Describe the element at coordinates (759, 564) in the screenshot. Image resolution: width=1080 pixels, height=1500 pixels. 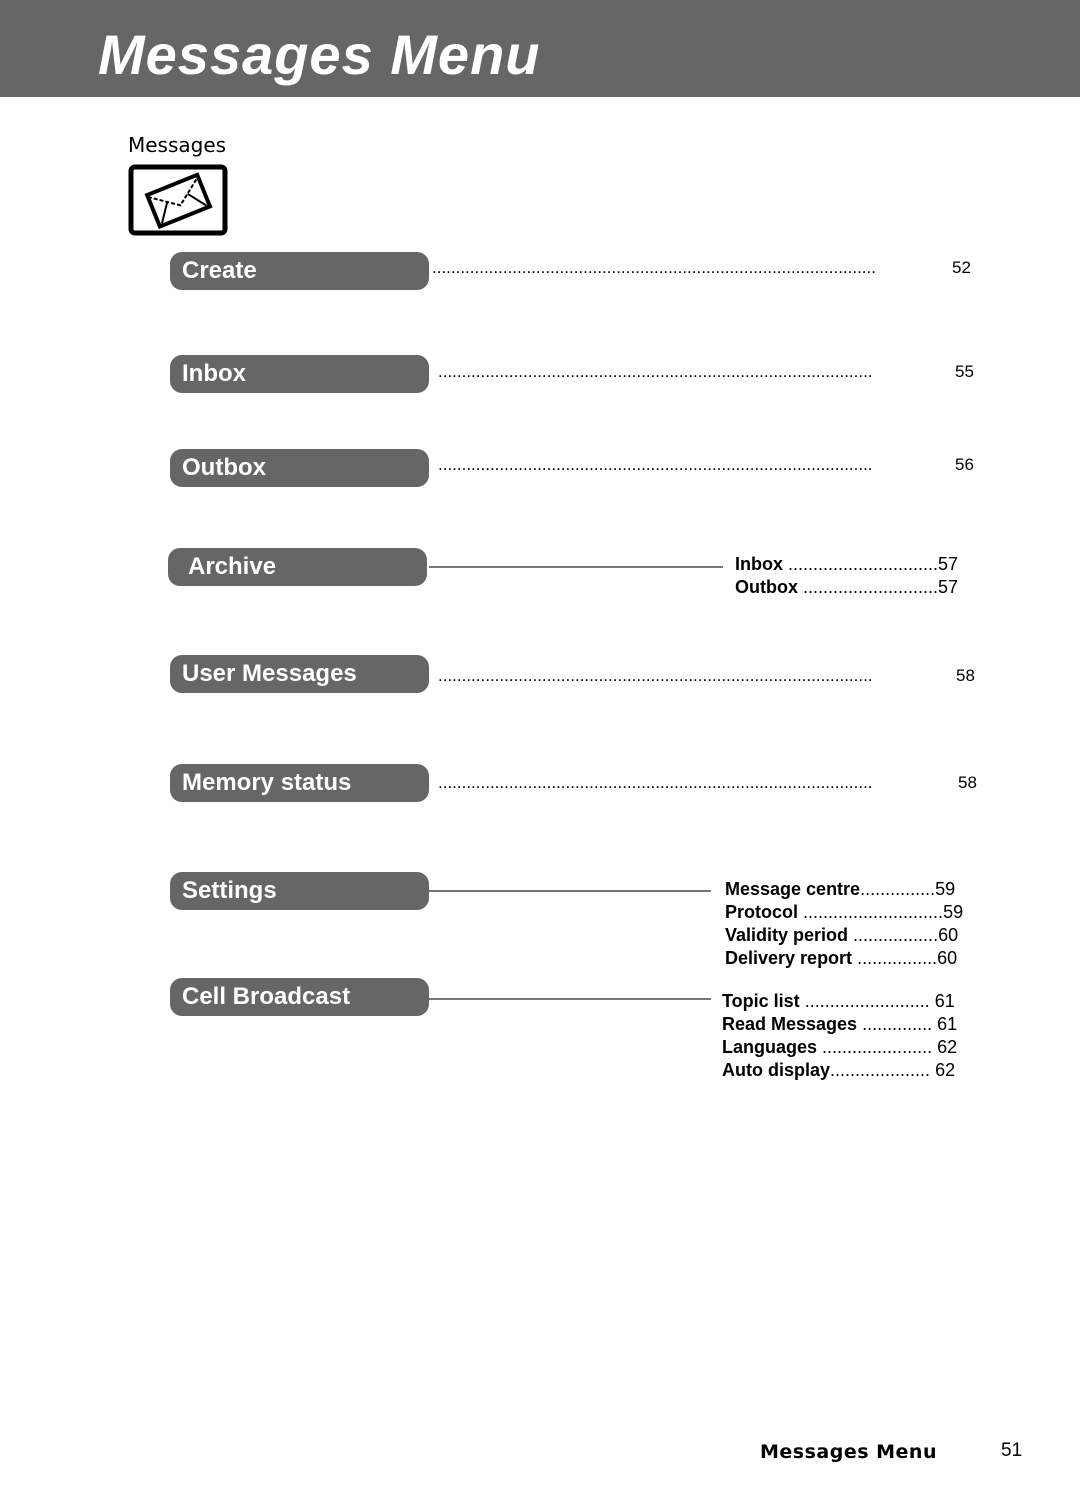
I see `submenu-label: Inbox` at that location.